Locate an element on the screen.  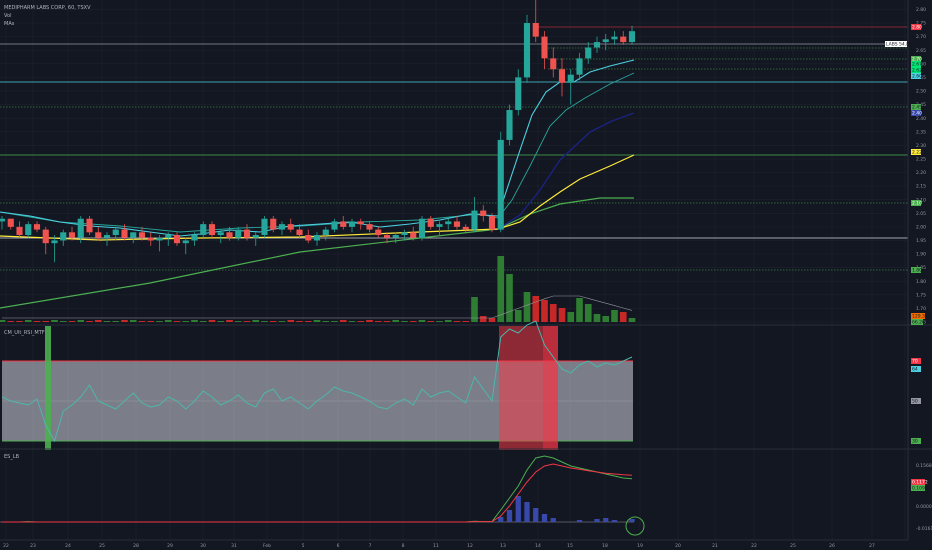
legend-mas: MAs is located at coordinates (9, 24).